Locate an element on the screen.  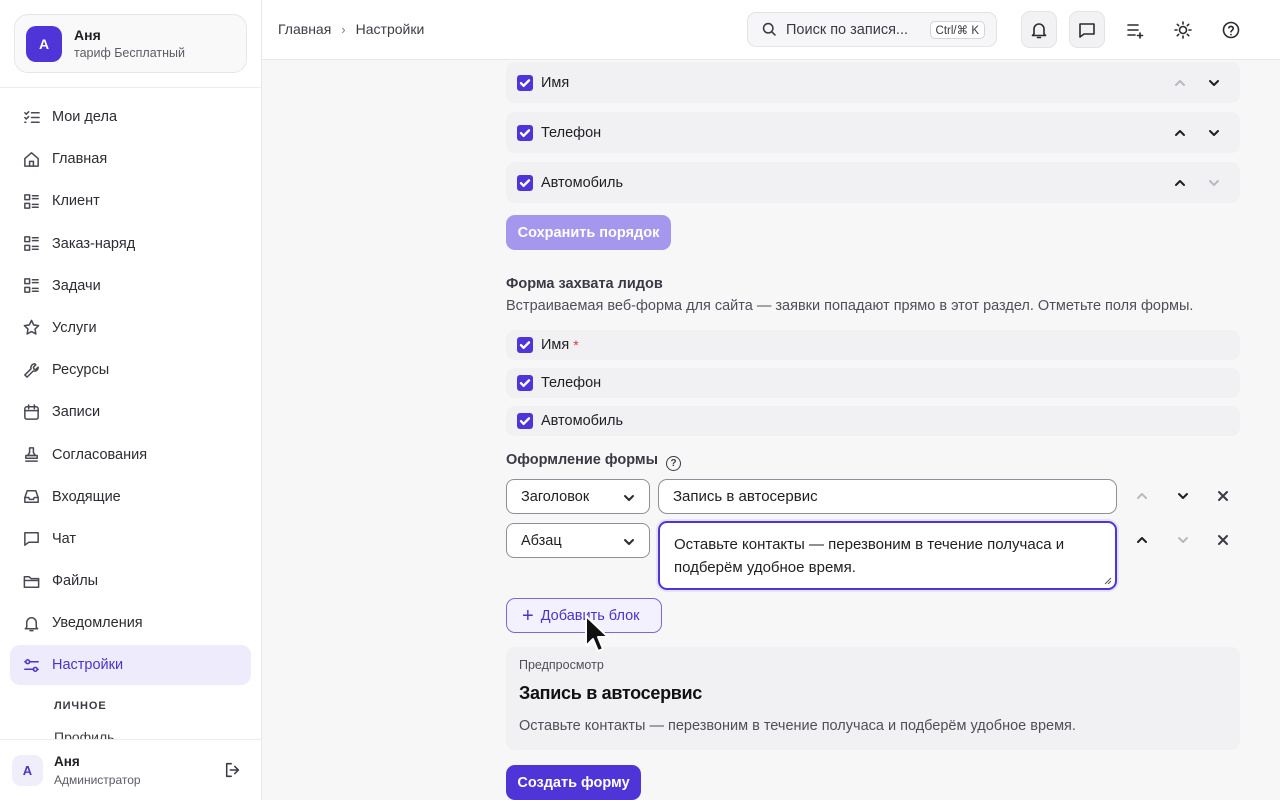
notifications-button is located at coordinates (1039, 29).